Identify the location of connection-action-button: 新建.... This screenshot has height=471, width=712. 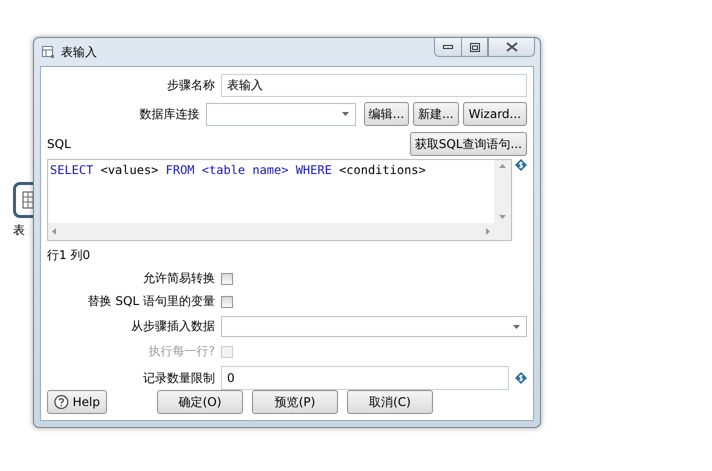
(436, 114).